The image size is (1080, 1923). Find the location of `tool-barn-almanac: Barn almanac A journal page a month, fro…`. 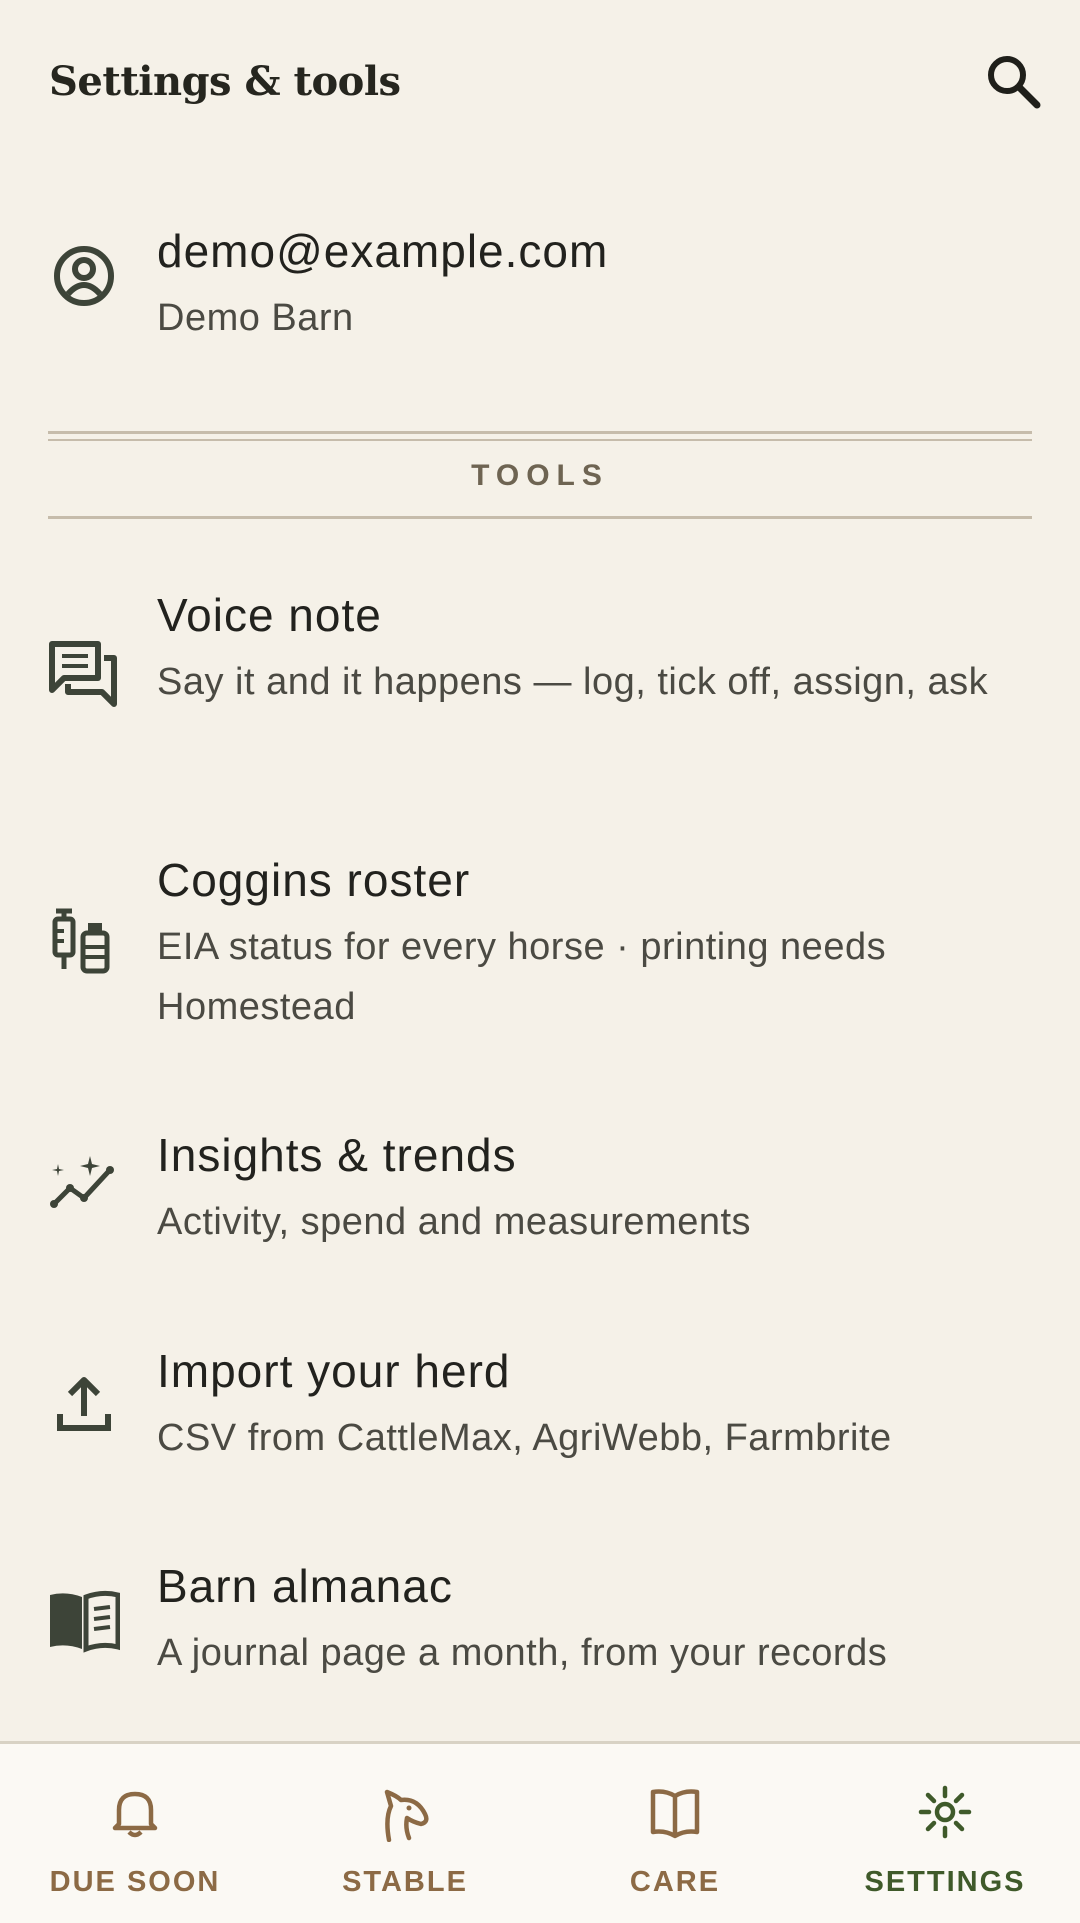

tool-barn-almanac: Barn almanac A journal page a month, fro… is located at coordinates (540, 1623).